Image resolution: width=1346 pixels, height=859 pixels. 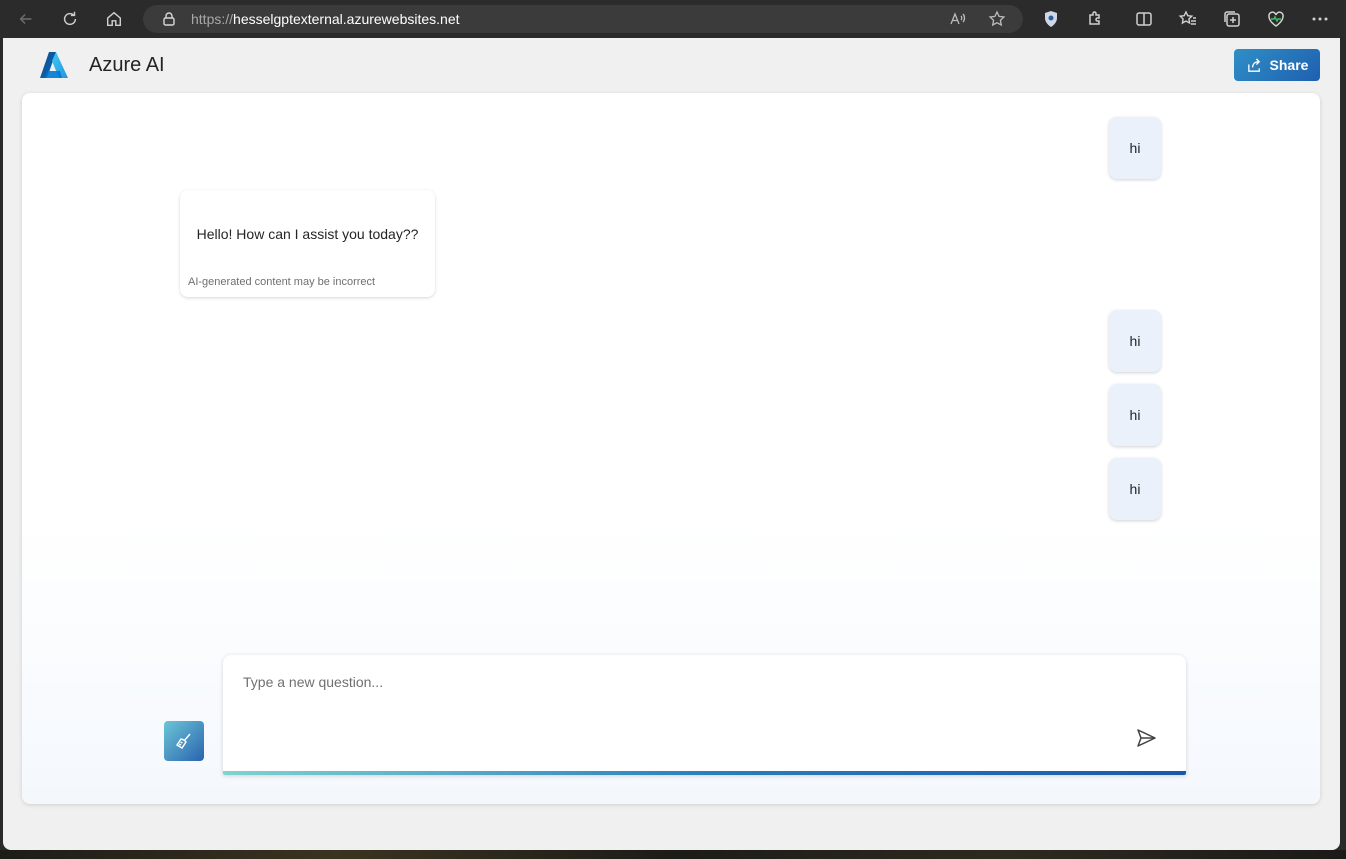 I want to click on home-icon, so click(x=114, y=19).